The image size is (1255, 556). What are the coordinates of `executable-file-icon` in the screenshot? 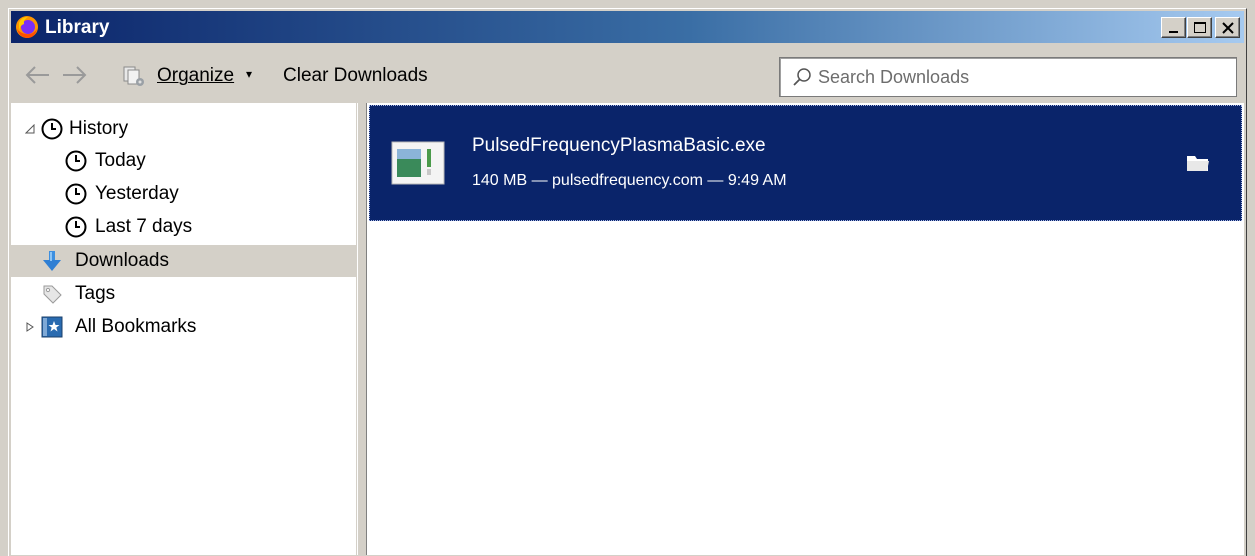 It's located at (418, 163).